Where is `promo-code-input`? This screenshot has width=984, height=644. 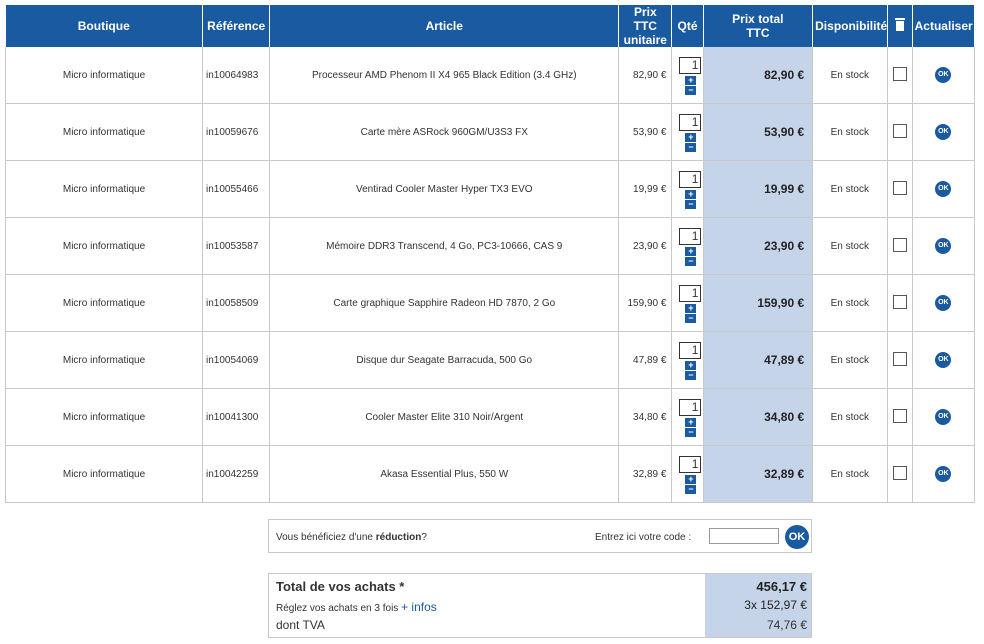 promo-code-input is located at coordinates (744, 536).